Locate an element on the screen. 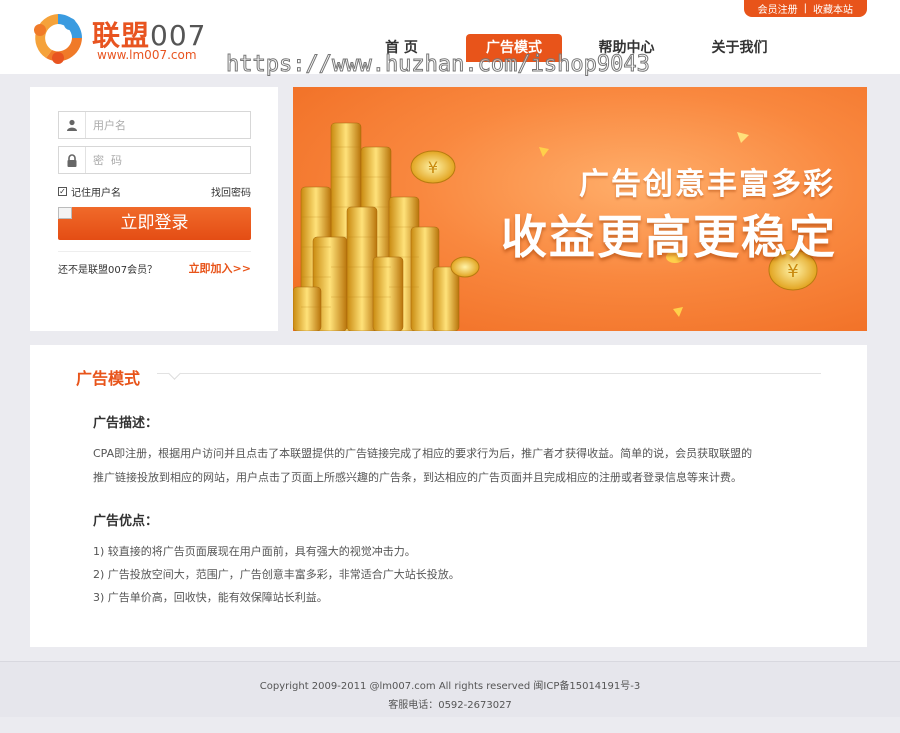 Image resolution: width=900 pixels, height=733 pixels. ad-advantage-item-1: 1) 较直接的将广告页面展现在用户面前，具有强大的视觉冲击力。 is located at coordinates (254, 551).